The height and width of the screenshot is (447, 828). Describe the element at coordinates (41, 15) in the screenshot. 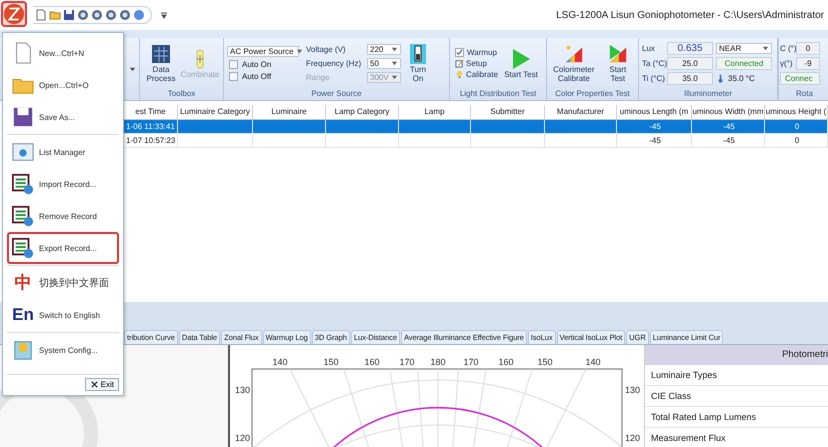

I see `new-document-icon` at that location.